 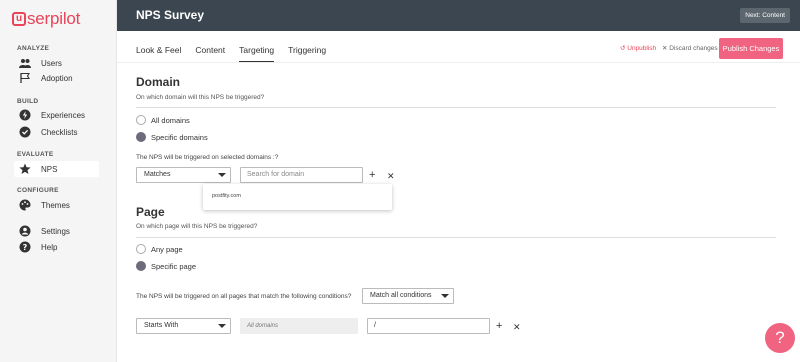 What do you see at coordinates (54, 18) in the screenshot?
I see `logo-text: serpilot` at bounding box center [54, 18].